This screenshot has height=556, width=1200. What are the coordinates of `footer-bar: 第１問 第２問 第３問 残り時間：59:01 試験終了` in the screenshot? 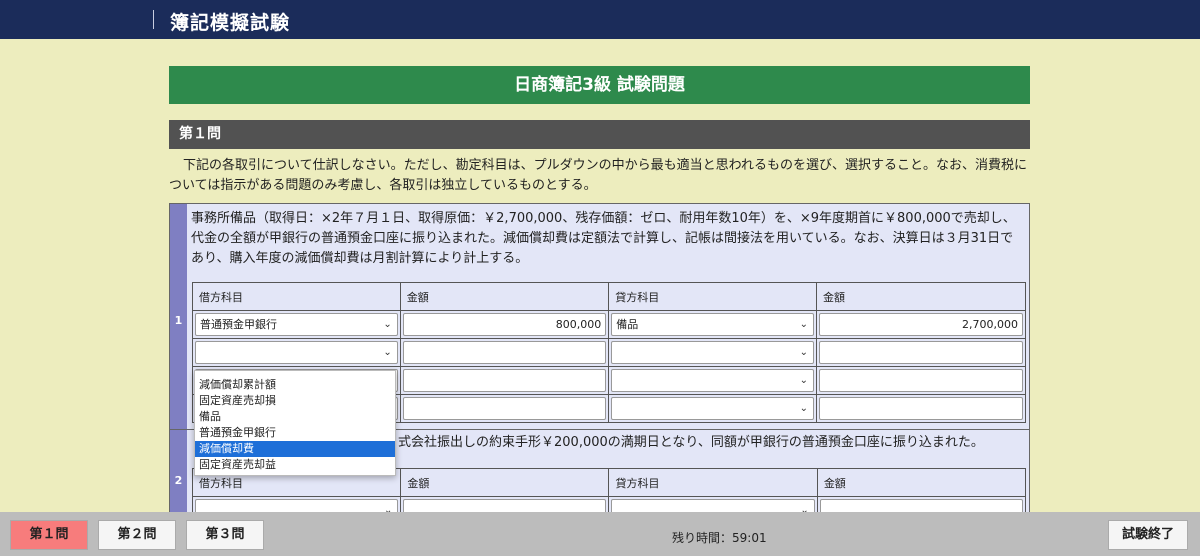 It's located at (600, 534).